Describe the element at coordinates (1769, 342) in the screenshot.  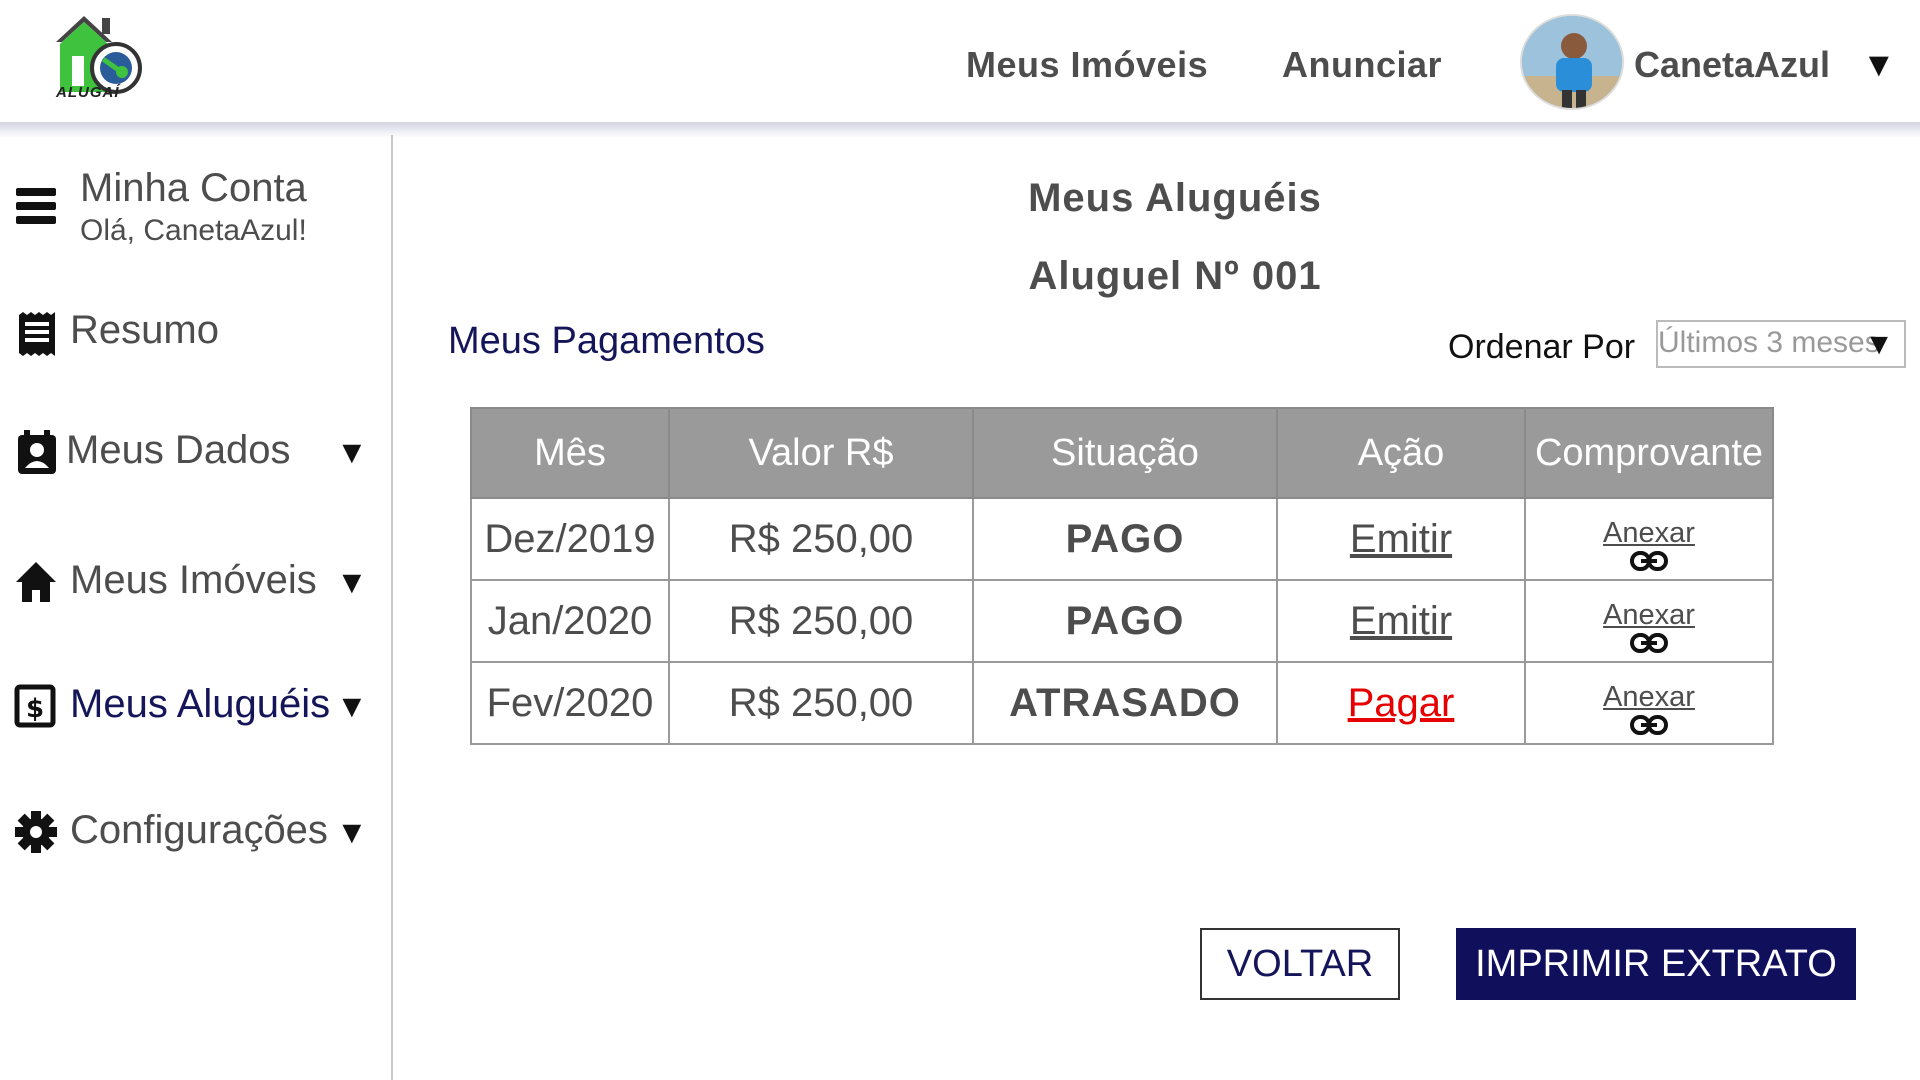
I see `sort-select-value: Últimos 3 meses` at that location.